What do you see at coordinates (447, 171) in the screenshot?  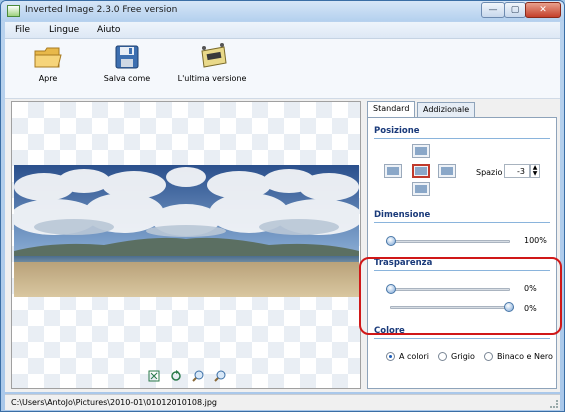 I see `position-right-button` at bounding box center [447, 171].